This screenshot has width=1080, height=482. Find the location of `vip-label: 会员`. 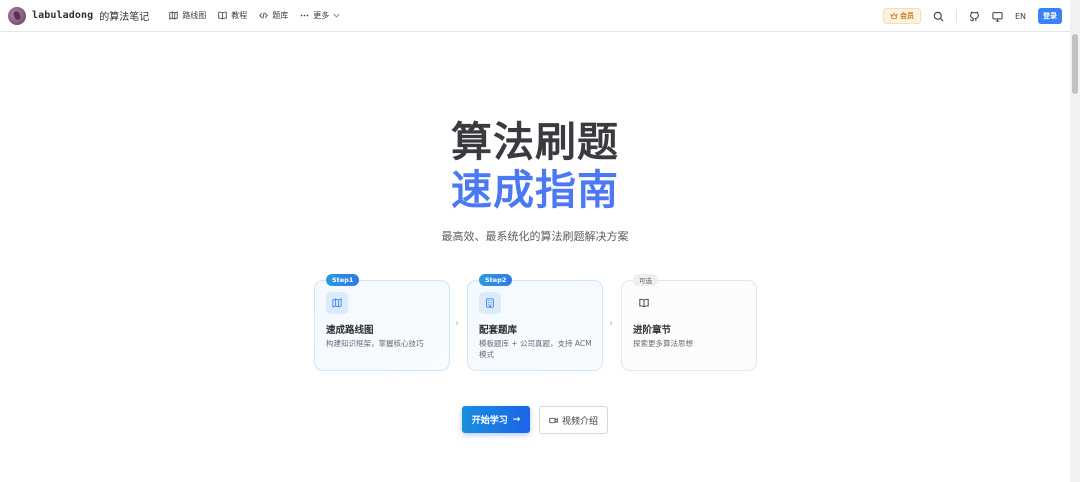

vip-label: 会员 is located at coordinates (906, 16).